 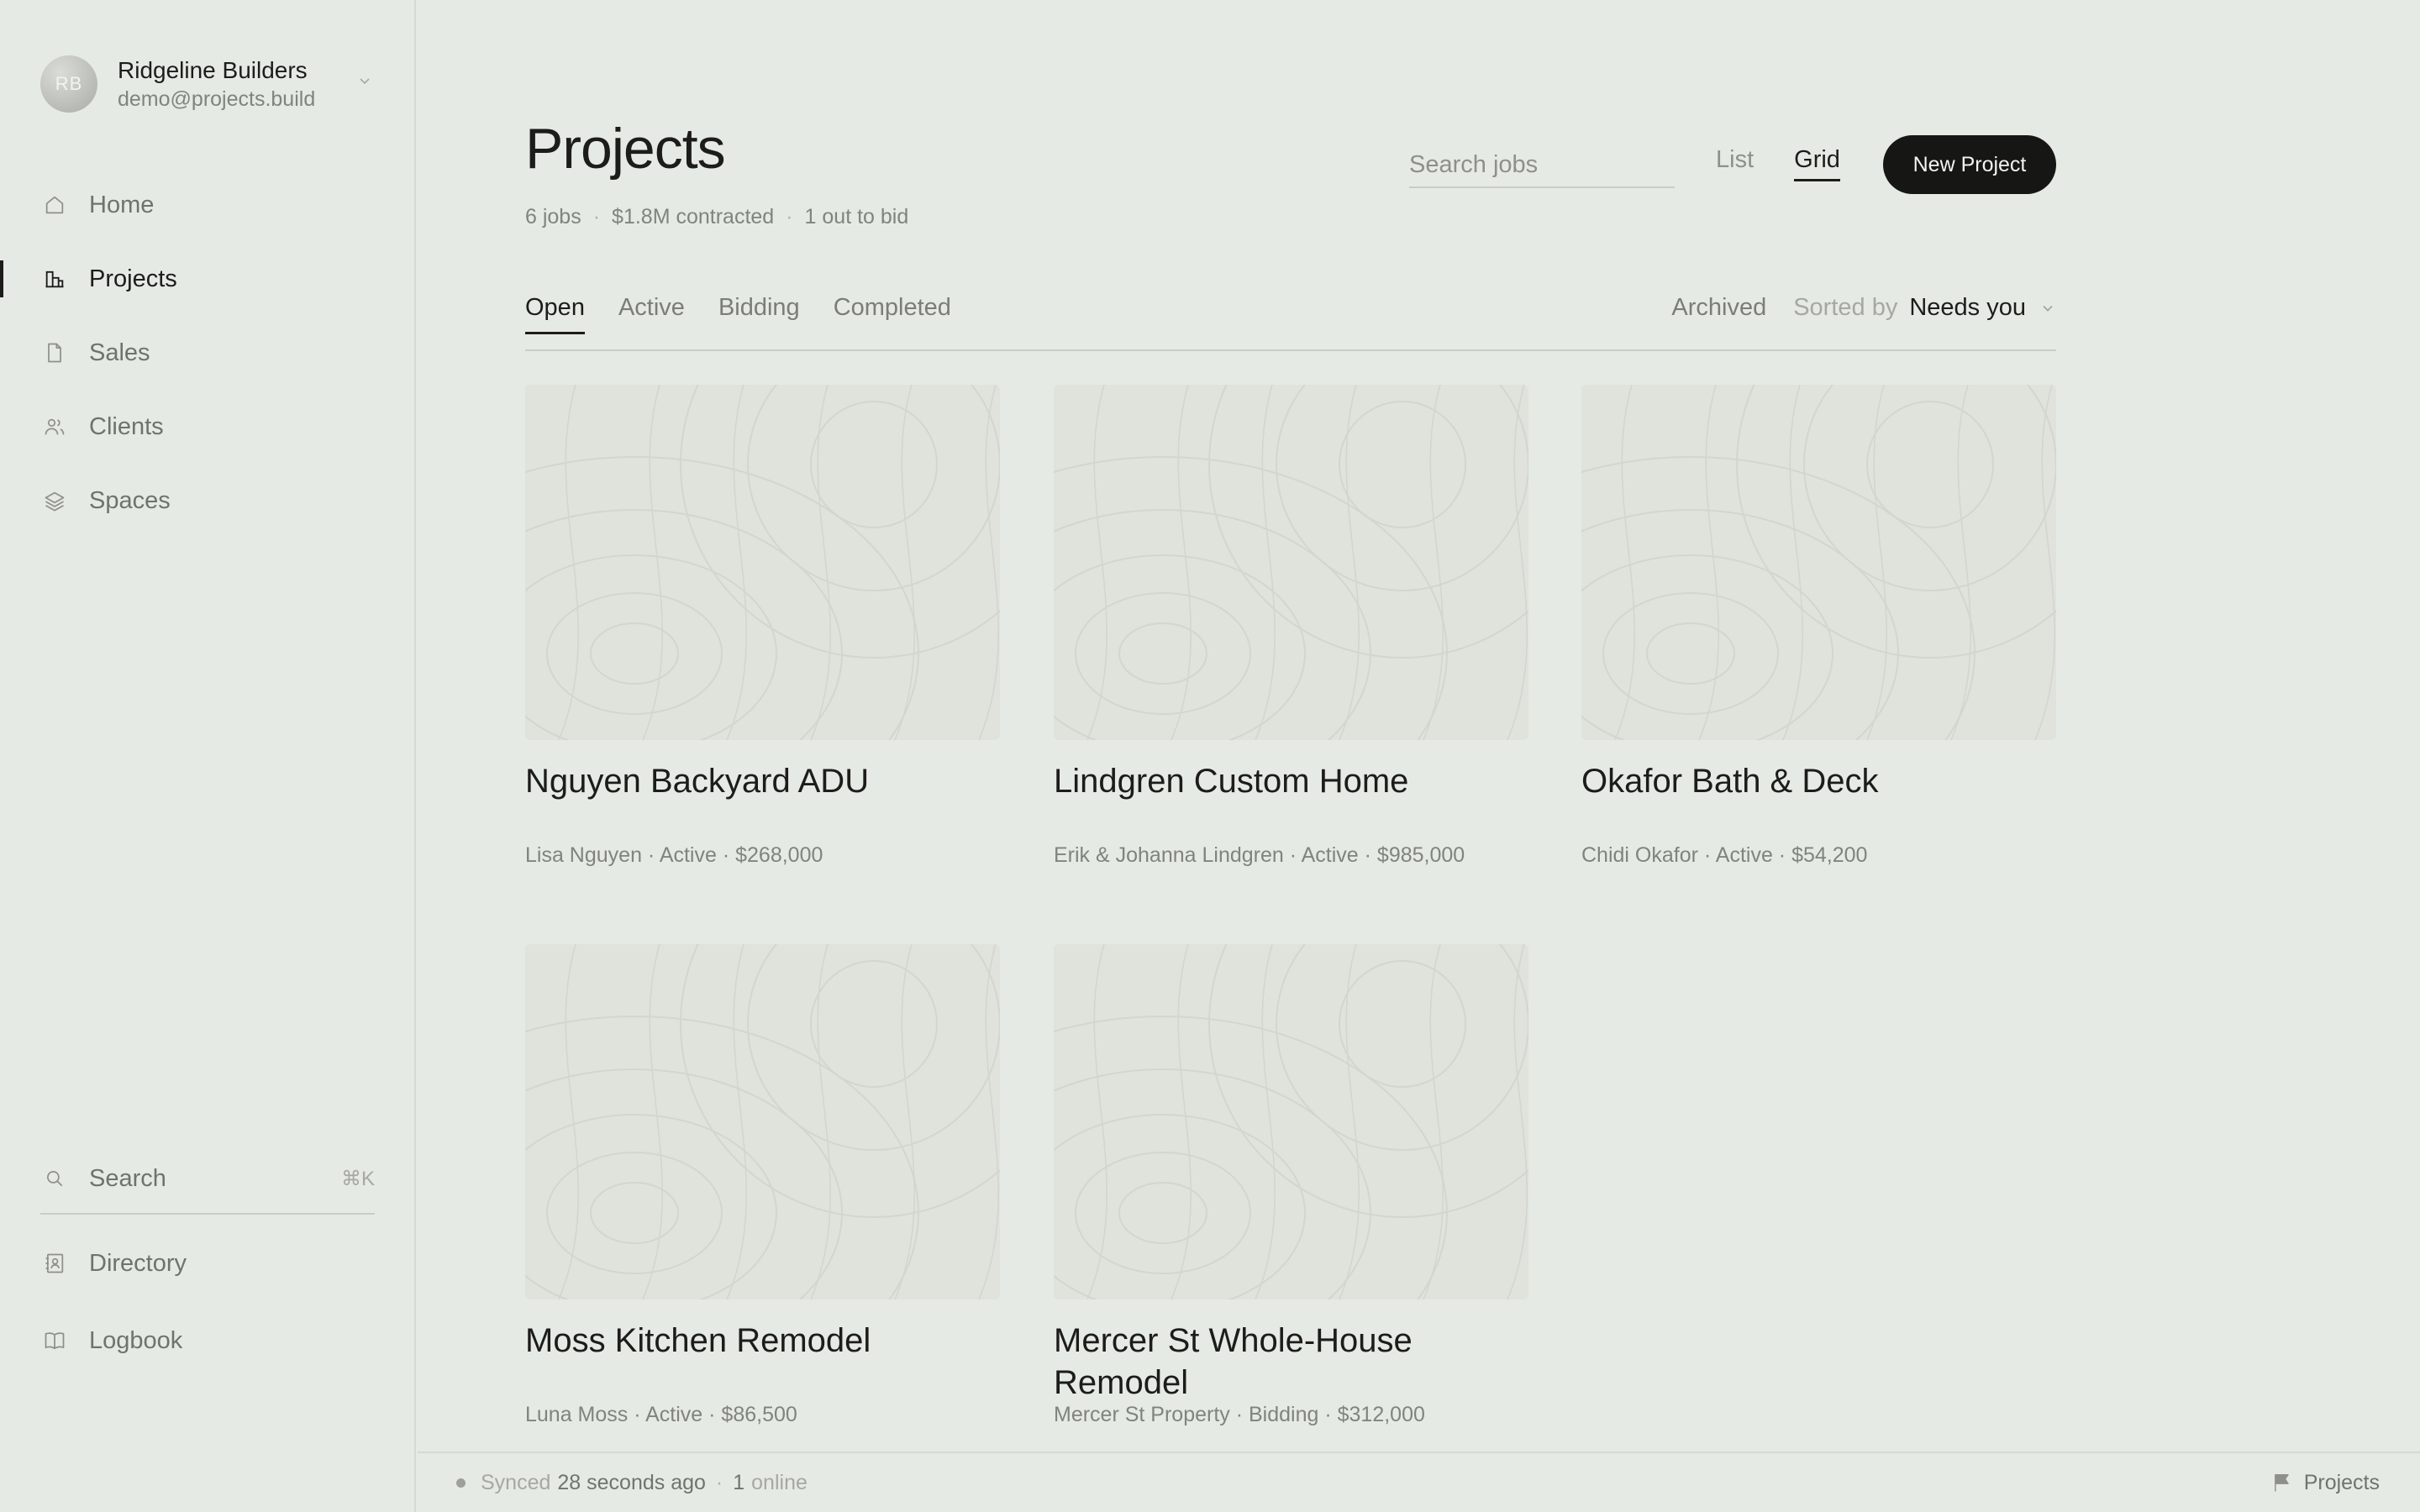 I want to click on projects-icon, so click(x=54, y=278).